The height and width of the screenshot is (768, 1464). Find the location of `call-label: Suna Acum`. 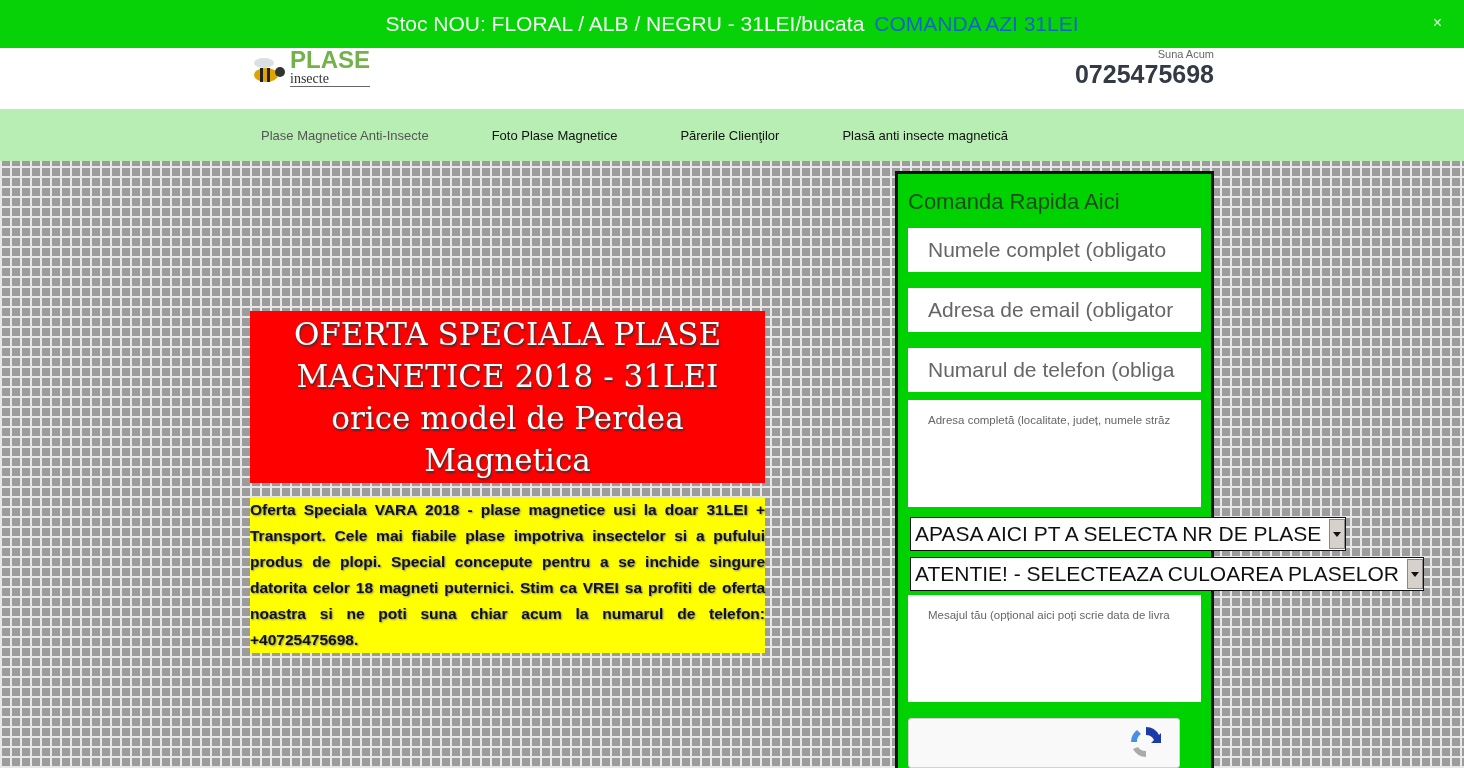

call-label: Suna Acum is located at coordinates (1185, 54).